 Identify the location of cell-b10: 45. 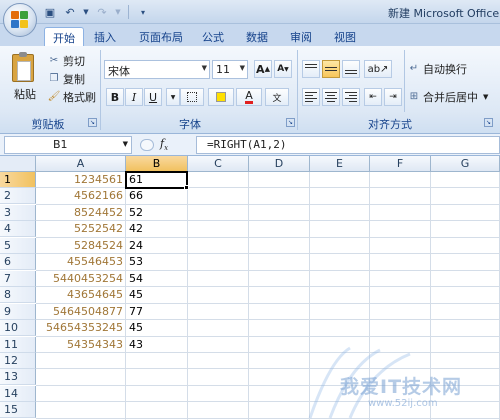
(157, 328).